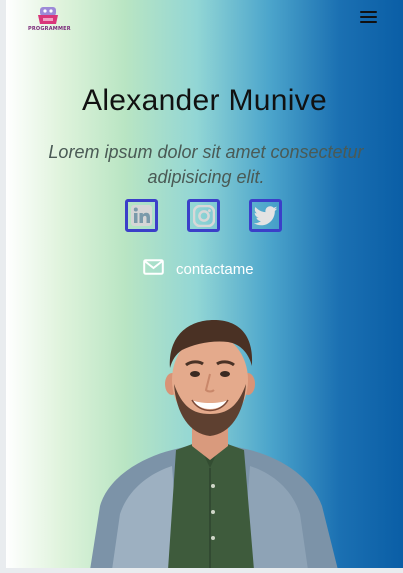 This screenshot has height=573, width=403. What do you see at coordinates (48, 15) in the screenshot?
I see `programmer-logo-icon` at bounding box center [48, 15].